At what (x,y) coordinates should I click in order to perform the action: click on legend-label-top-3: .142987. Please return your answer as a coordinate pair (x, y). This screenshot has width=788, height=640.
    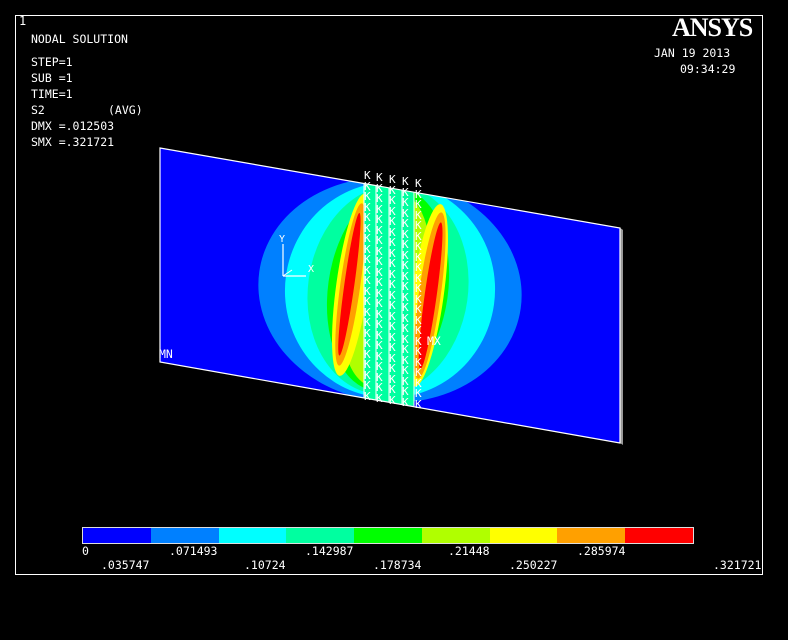
    Looking at the image, I should click on (329, 551).